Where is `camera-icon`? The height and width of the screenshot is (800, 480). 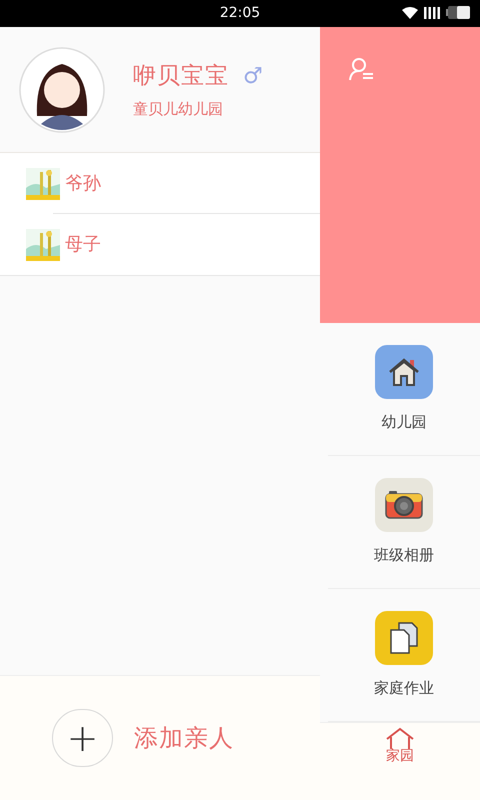
camera-icon is located at coordinates (404, 505).